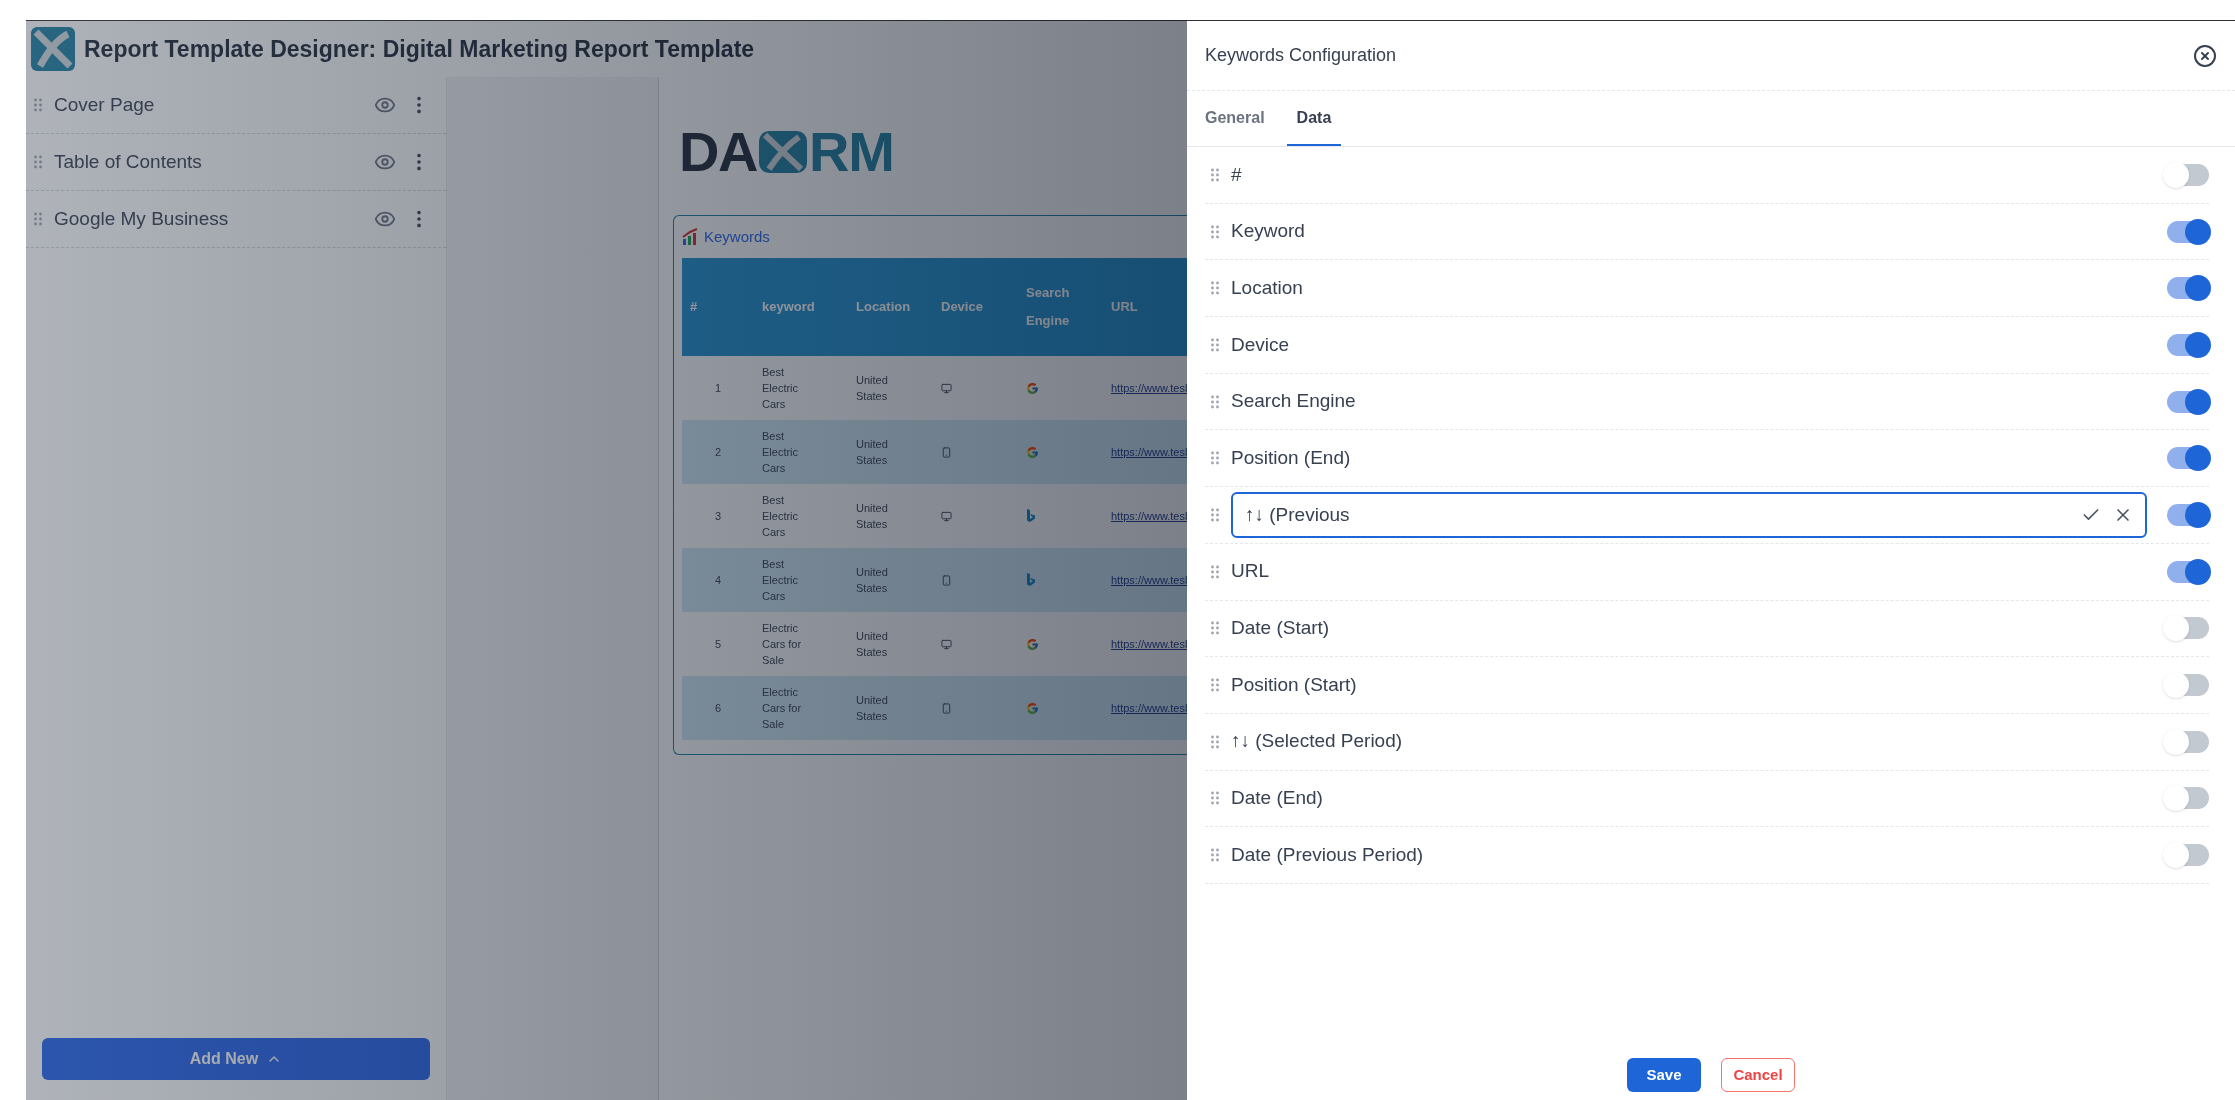 This screenshot has width=2235, height=1100. What do you see at coordinates (1240, 118) in the screenshot?
I see `tab: General` at bounding box center [1240, 118].